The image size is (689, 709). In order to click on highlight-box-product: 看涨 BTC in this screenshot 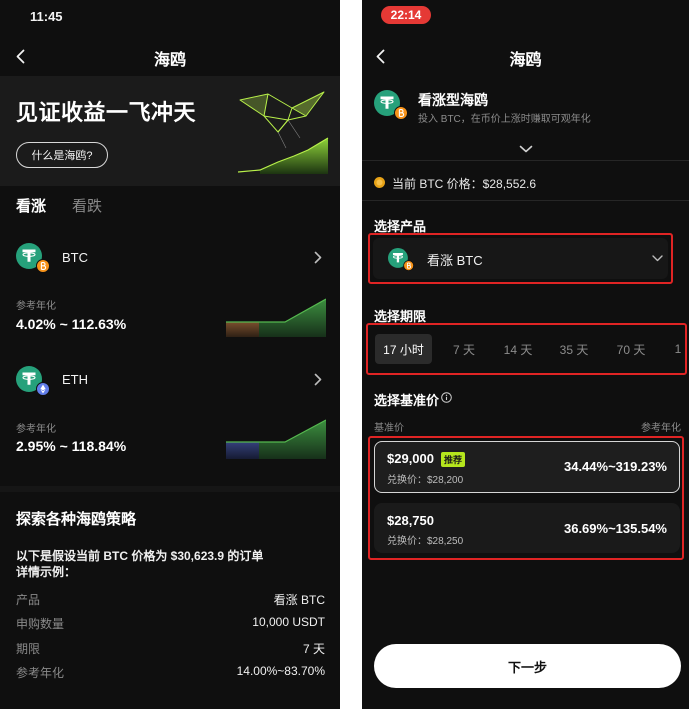, I will do `click(520, 258)`.